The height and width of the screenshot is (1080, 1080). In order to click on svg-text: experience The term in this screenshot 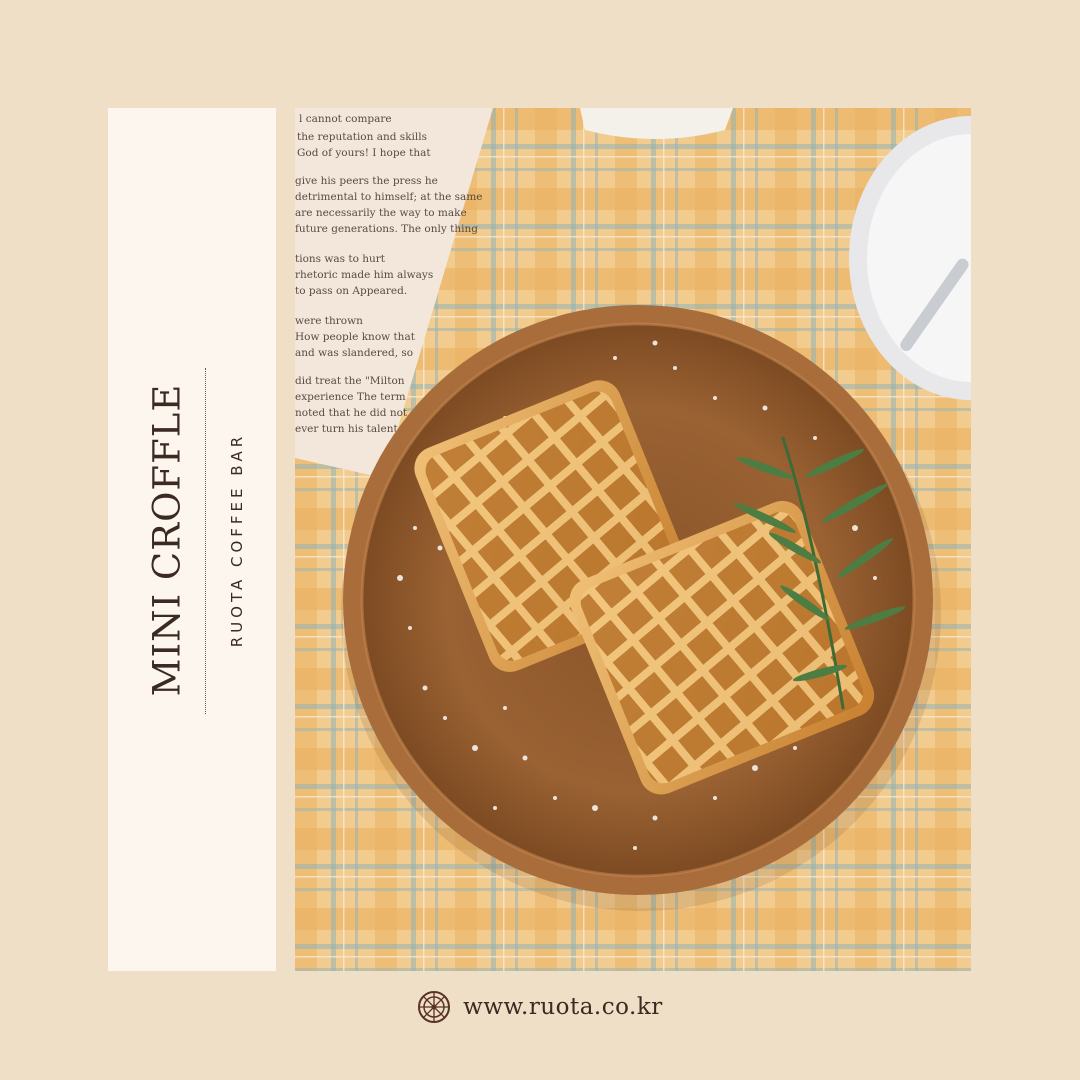, I will do `click(350, 397)`.